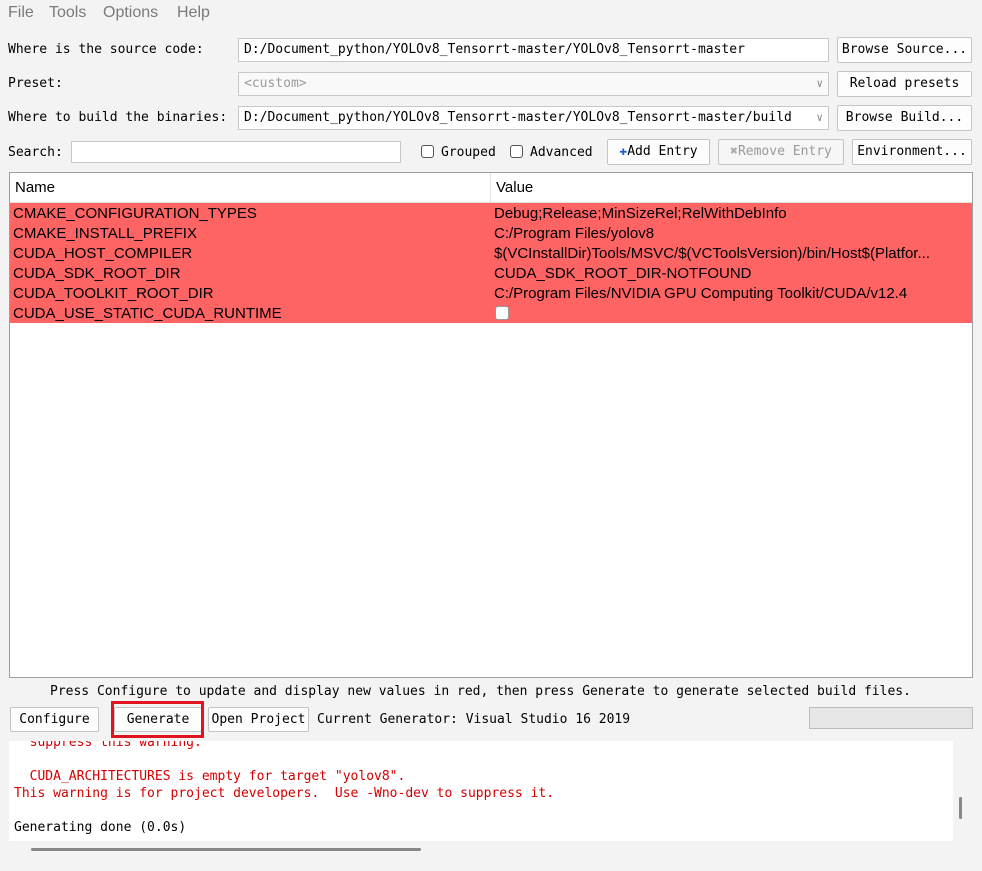  What do you see at coordinates (734, 151) in the screenshot?
I see `remove-icon: ✖` at bounding box center [734, 151].